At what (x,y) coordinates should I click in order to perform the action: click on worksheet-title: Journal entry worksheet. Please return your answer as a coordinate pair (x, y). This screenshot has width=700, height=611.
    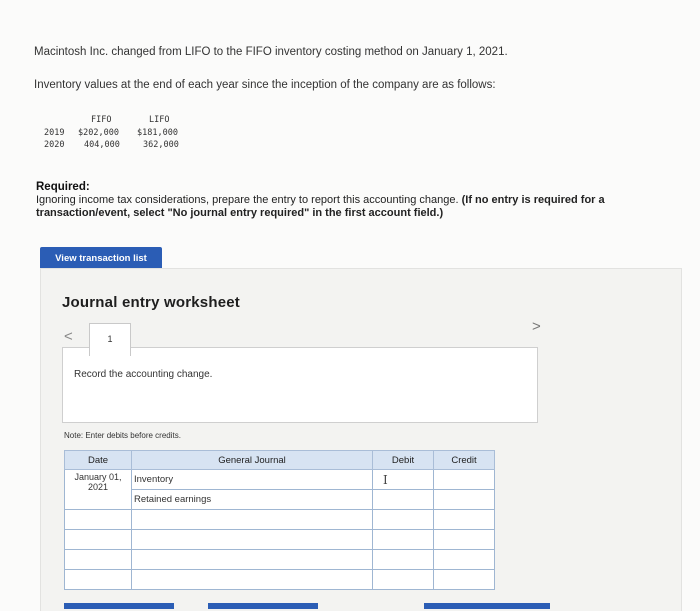
    Looking at the image, I should click on (151, 302).